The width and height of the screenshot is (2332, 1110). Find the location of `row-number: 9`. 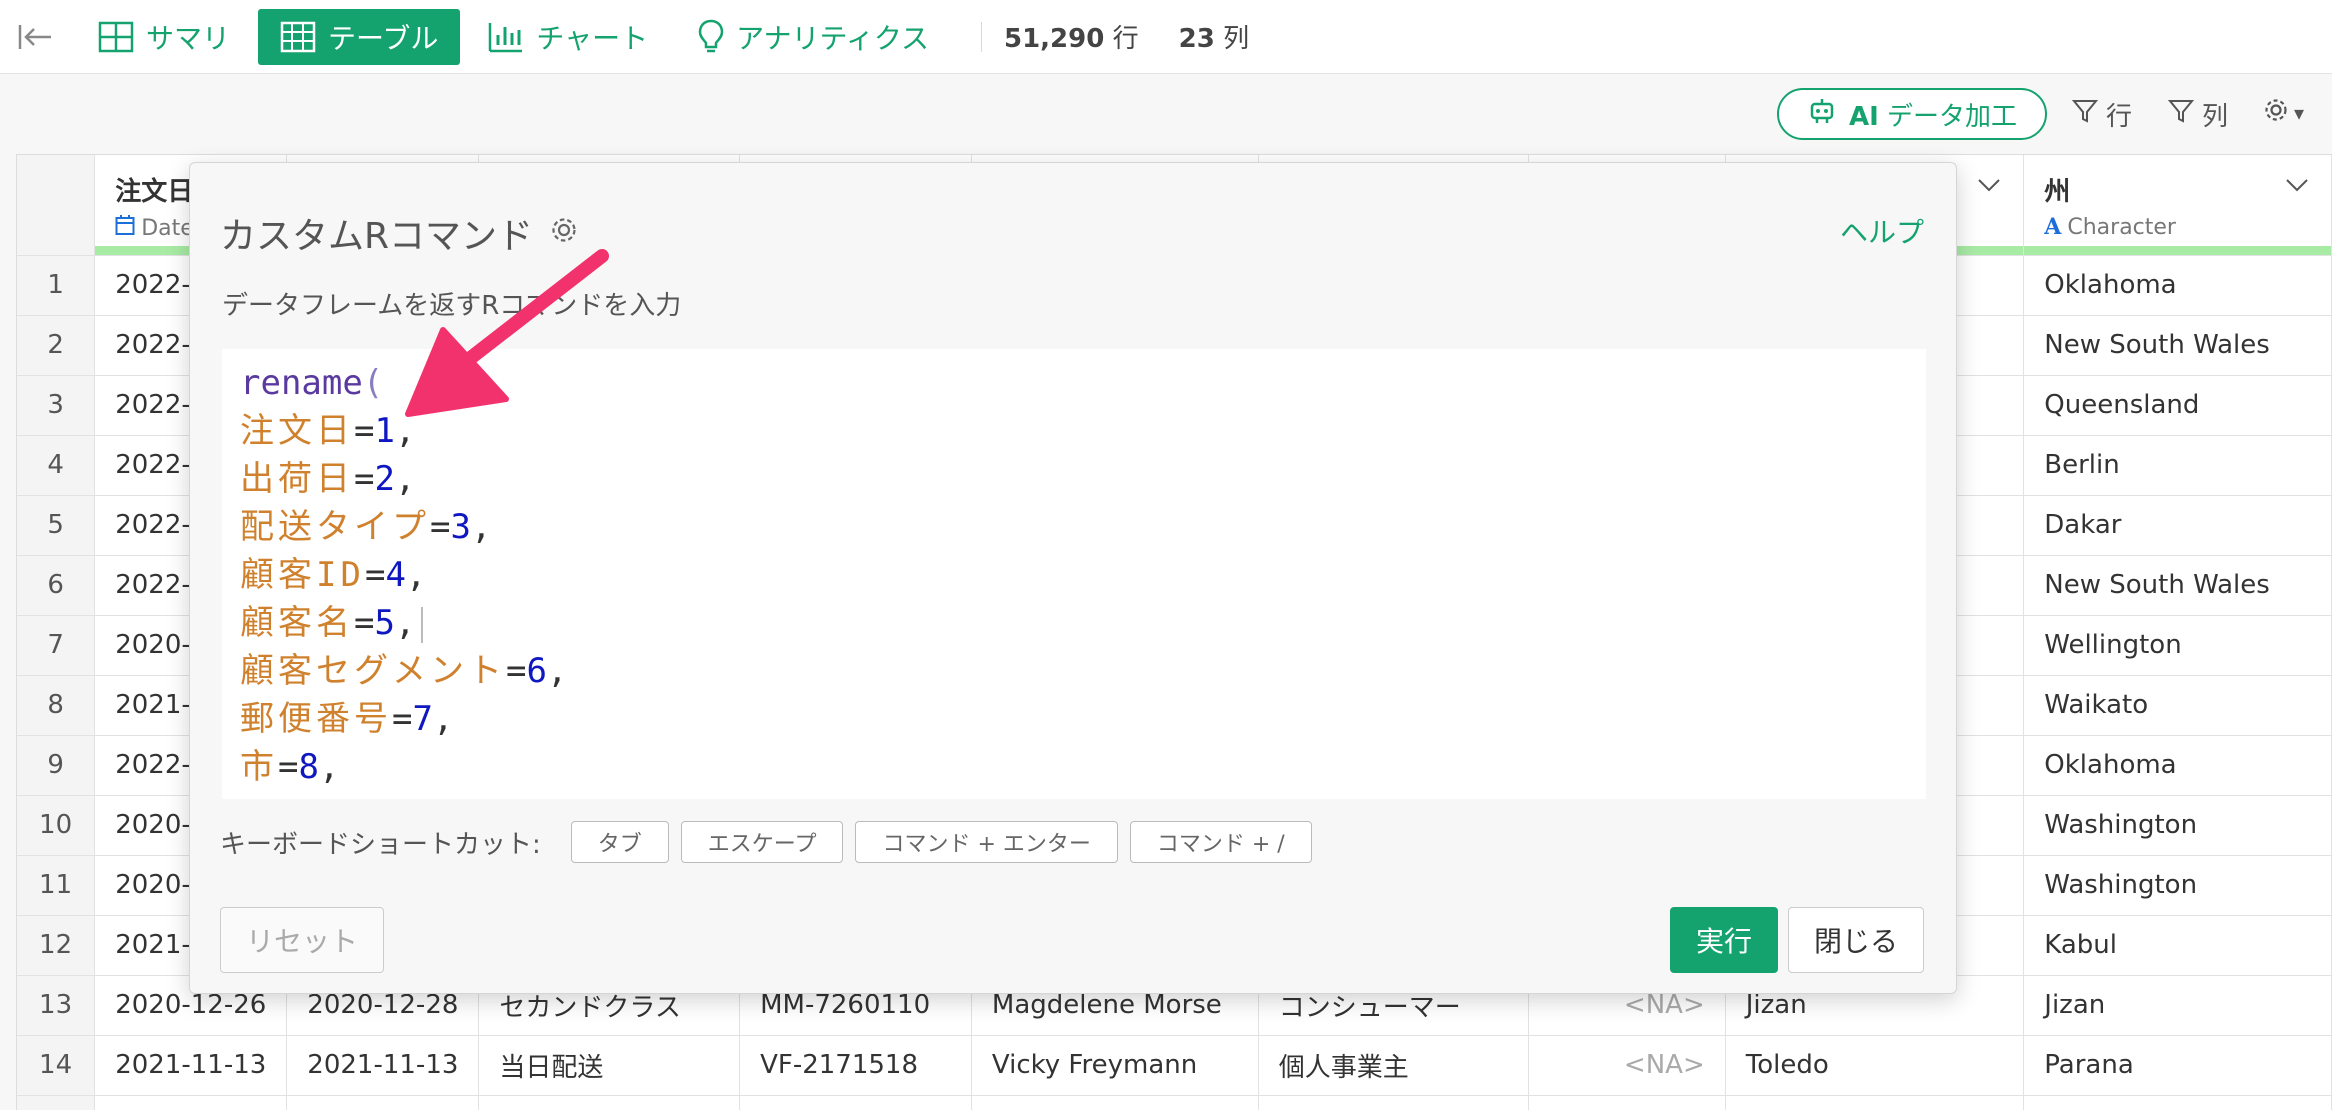

row-number: 9 is located at coordinates (56, 765).